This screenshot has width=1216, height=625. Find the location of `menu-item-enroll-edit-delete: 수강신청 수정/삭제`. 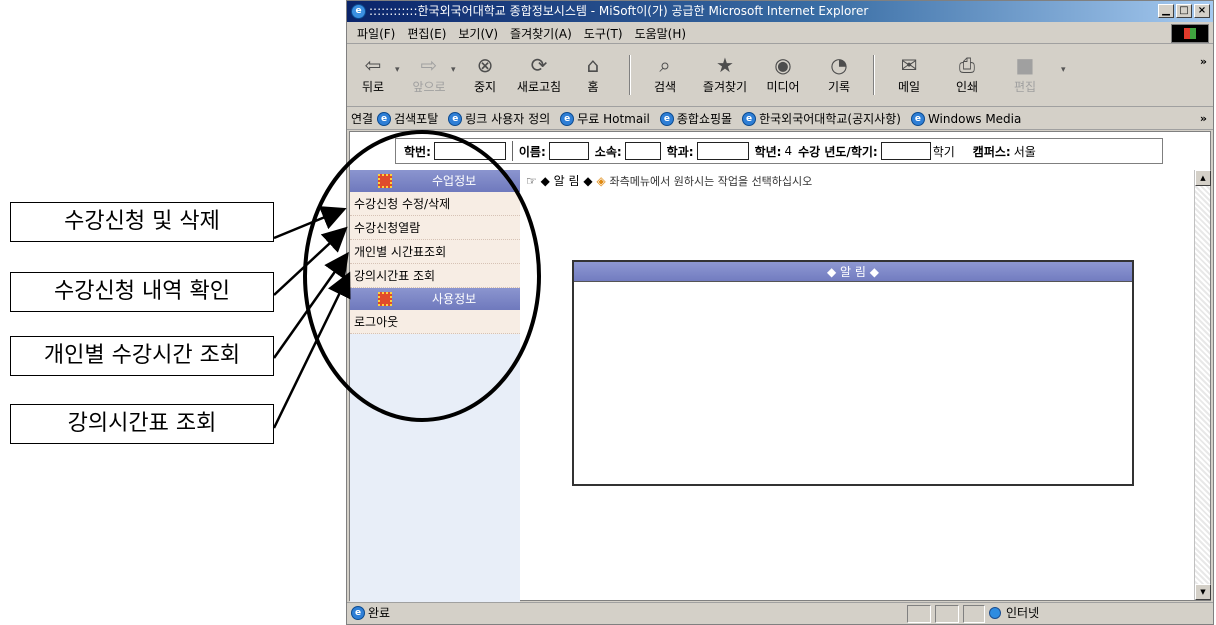

menu-item-enroll-edit-delete: 수강신청 수정/삭제 is located at coordinates (435, 204).